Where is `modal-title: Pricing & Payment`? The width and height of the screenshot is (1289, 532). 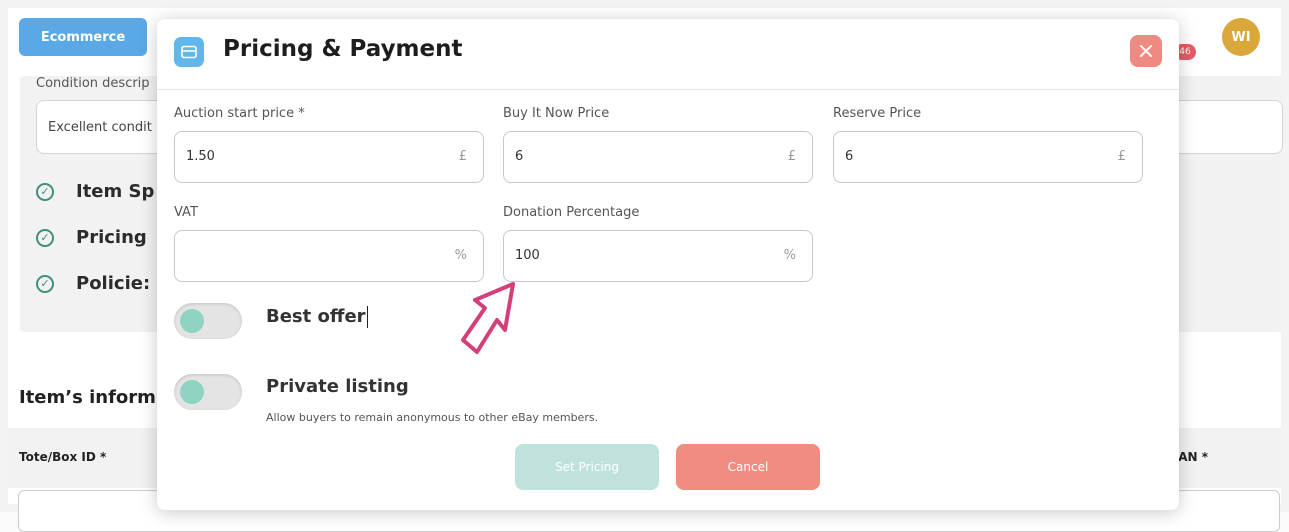
modal-title: Pricing & Payment is located at coordinates (343, 49).